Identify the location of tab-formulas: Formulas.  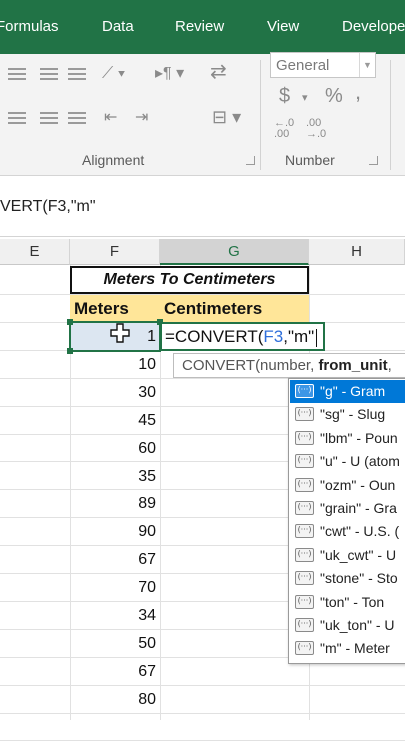
(29, 26).